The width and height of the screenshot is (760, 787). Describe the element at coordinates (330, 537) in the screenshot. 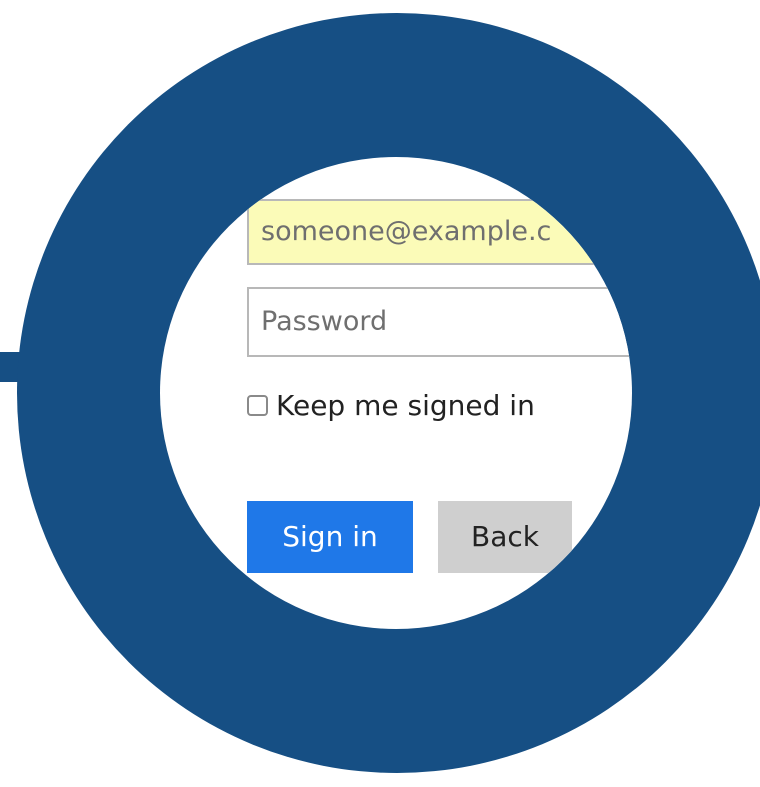

I see `sign-in-button: Sign in` at that location.